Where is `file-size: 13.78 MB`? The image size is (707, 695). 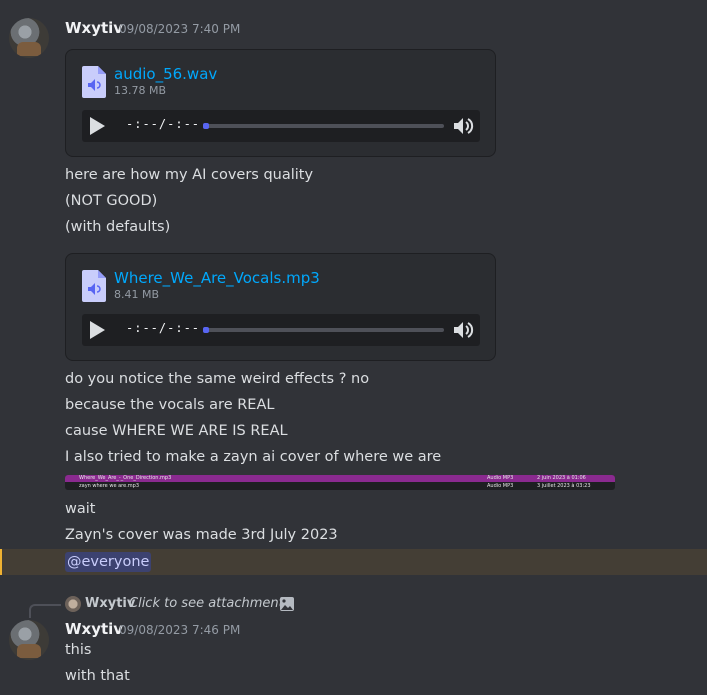 file-size: 13.78 MB is located at coordinates (140, 90).